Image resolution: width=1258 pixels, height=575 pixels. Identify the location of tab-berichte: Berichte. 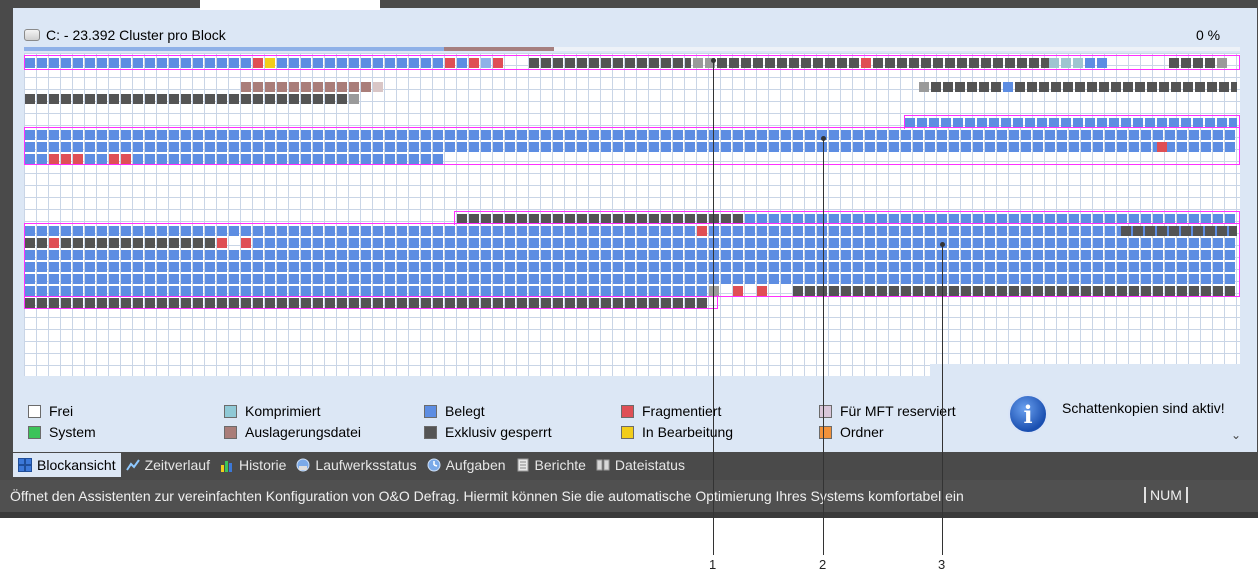
(551, 465).